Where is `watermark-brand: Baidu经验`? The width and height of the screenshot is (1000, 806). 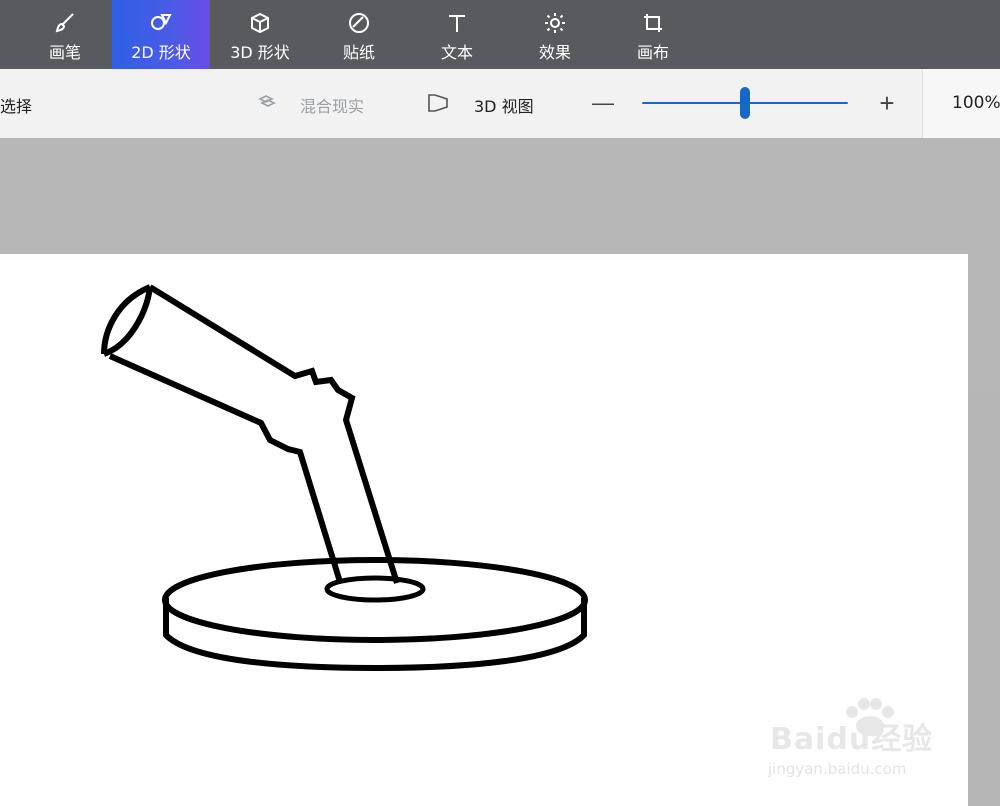
watermark-brand: Baidu经验 is located at coordinates (852, 739).